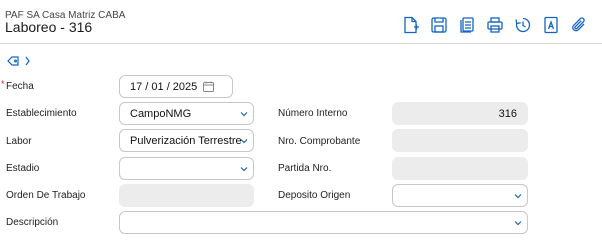 The width and height of the screenshot is (602, 240). I want to click on nro-comprobante-label: Nro. Comprobante, so click(319, 141).